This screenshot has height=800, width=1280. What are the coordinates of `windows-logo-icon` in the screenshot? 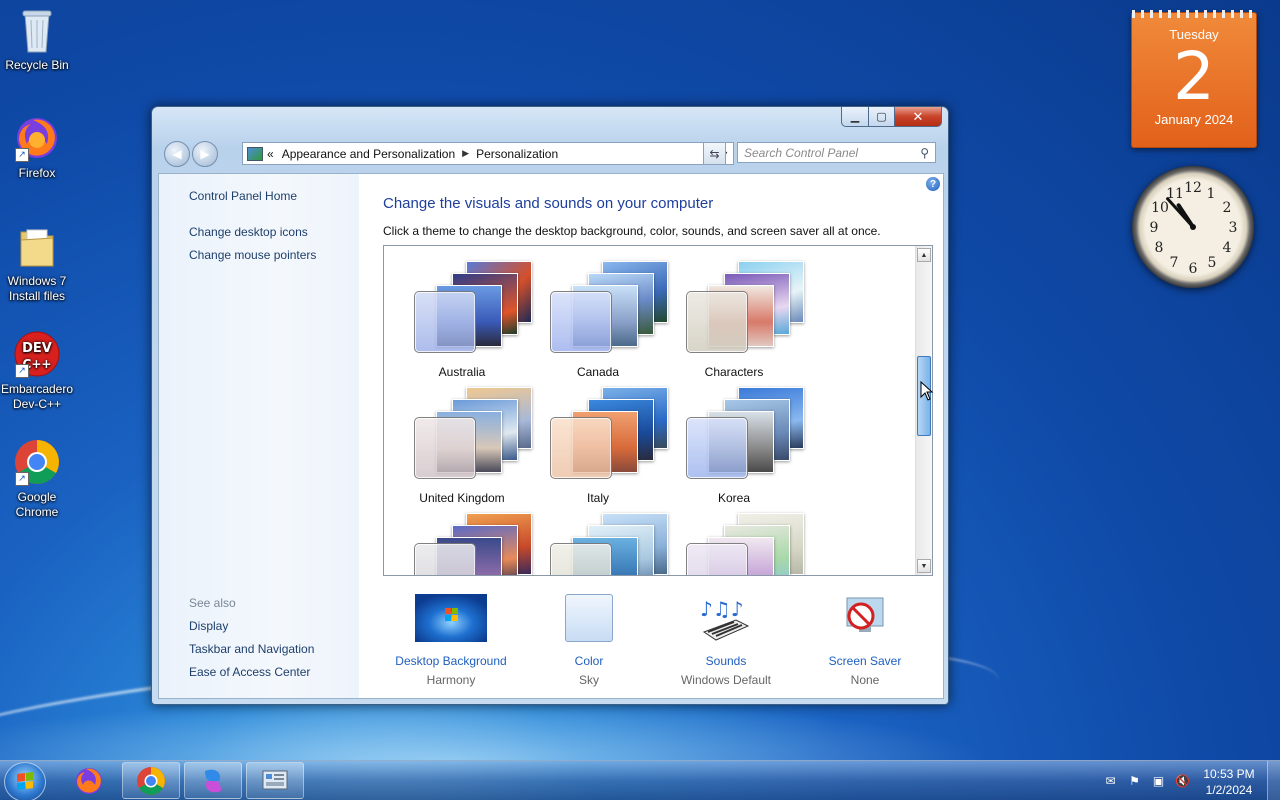 It's located at (25, 781).